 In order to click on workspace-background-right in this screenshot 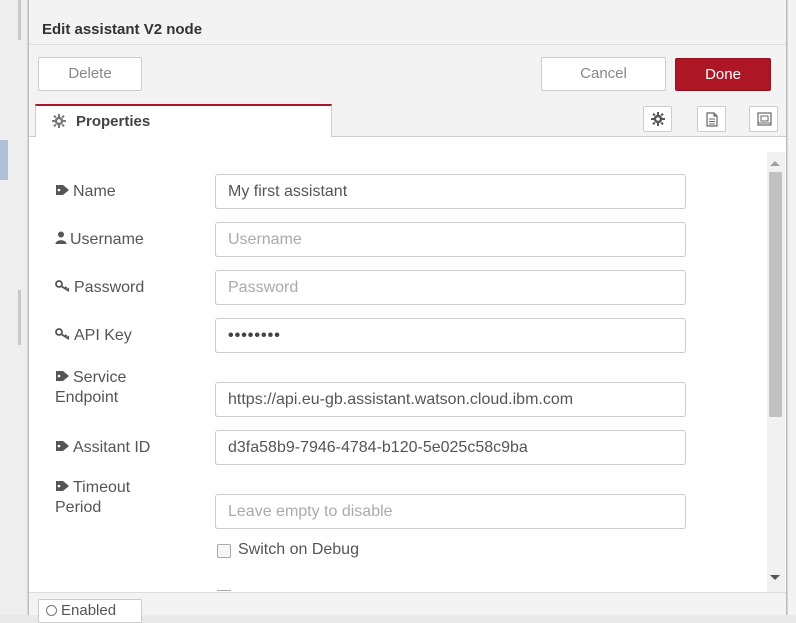, I will do `click(791, 307)`.